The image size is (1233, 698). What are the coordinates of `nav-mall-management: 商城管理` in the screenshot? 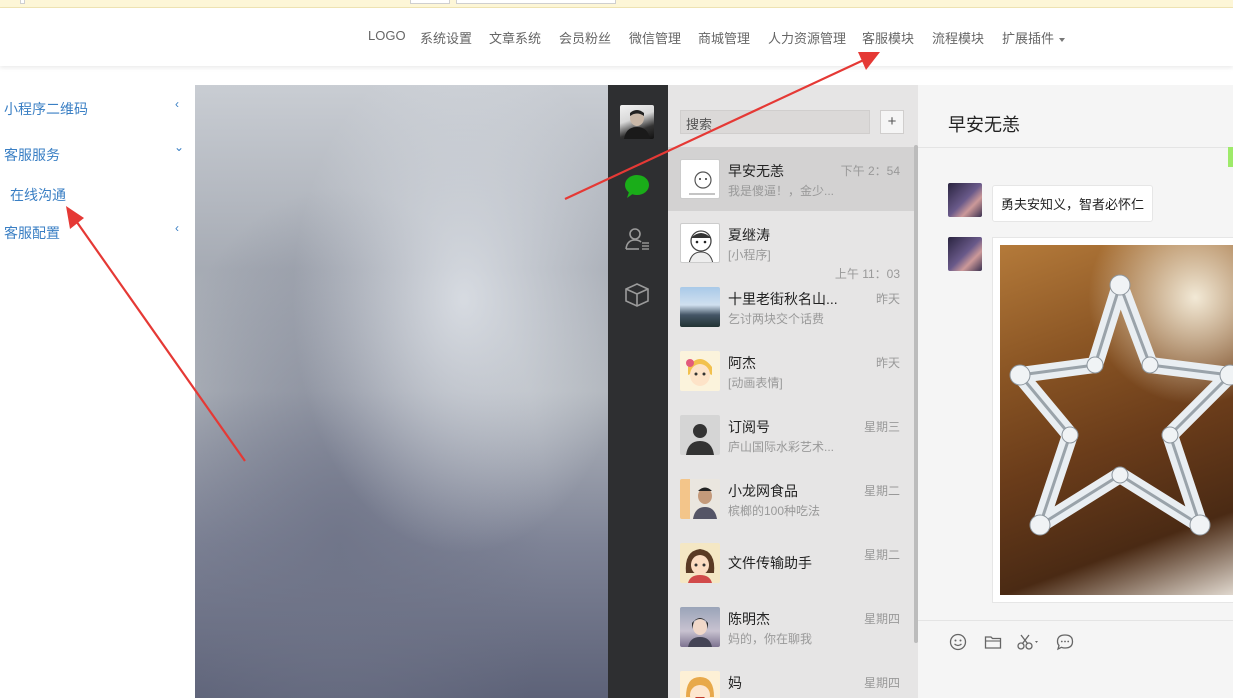 It's located at (724, 37).